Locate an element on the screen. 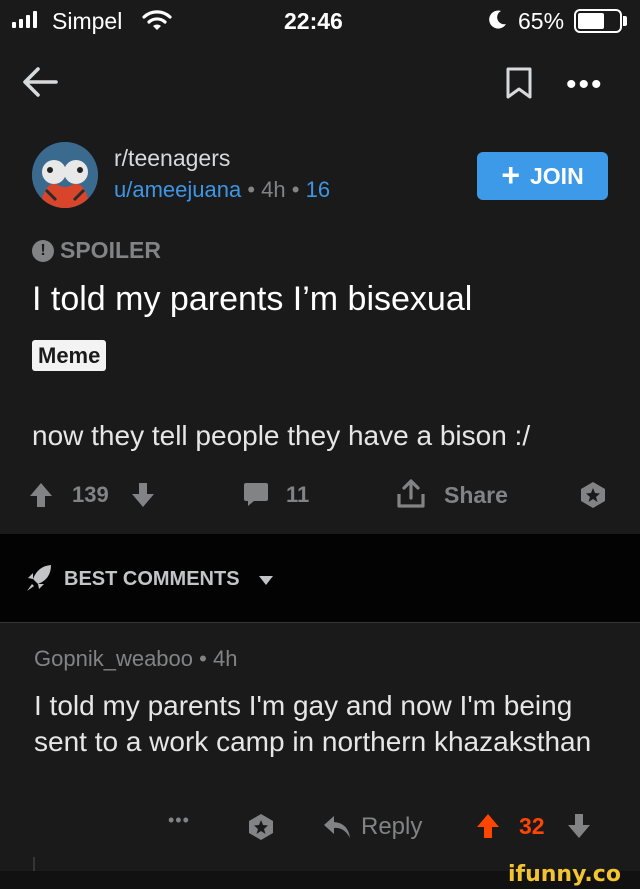 The width and height of the screenshot is (640, 889). post-flair: Meme is located at coordinates (69, 355).